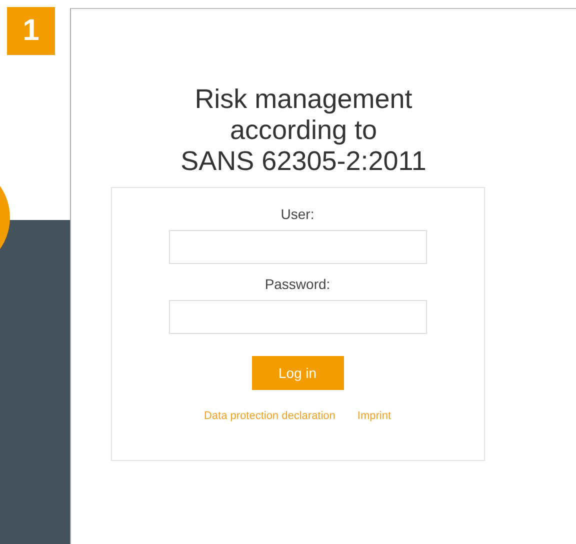 Image resolution: width=576 pixels, height=544 pixels. Describe the element at coordinates (270, 416) in the screenshot. I see `footer-link: Data protection declaration` at that location.